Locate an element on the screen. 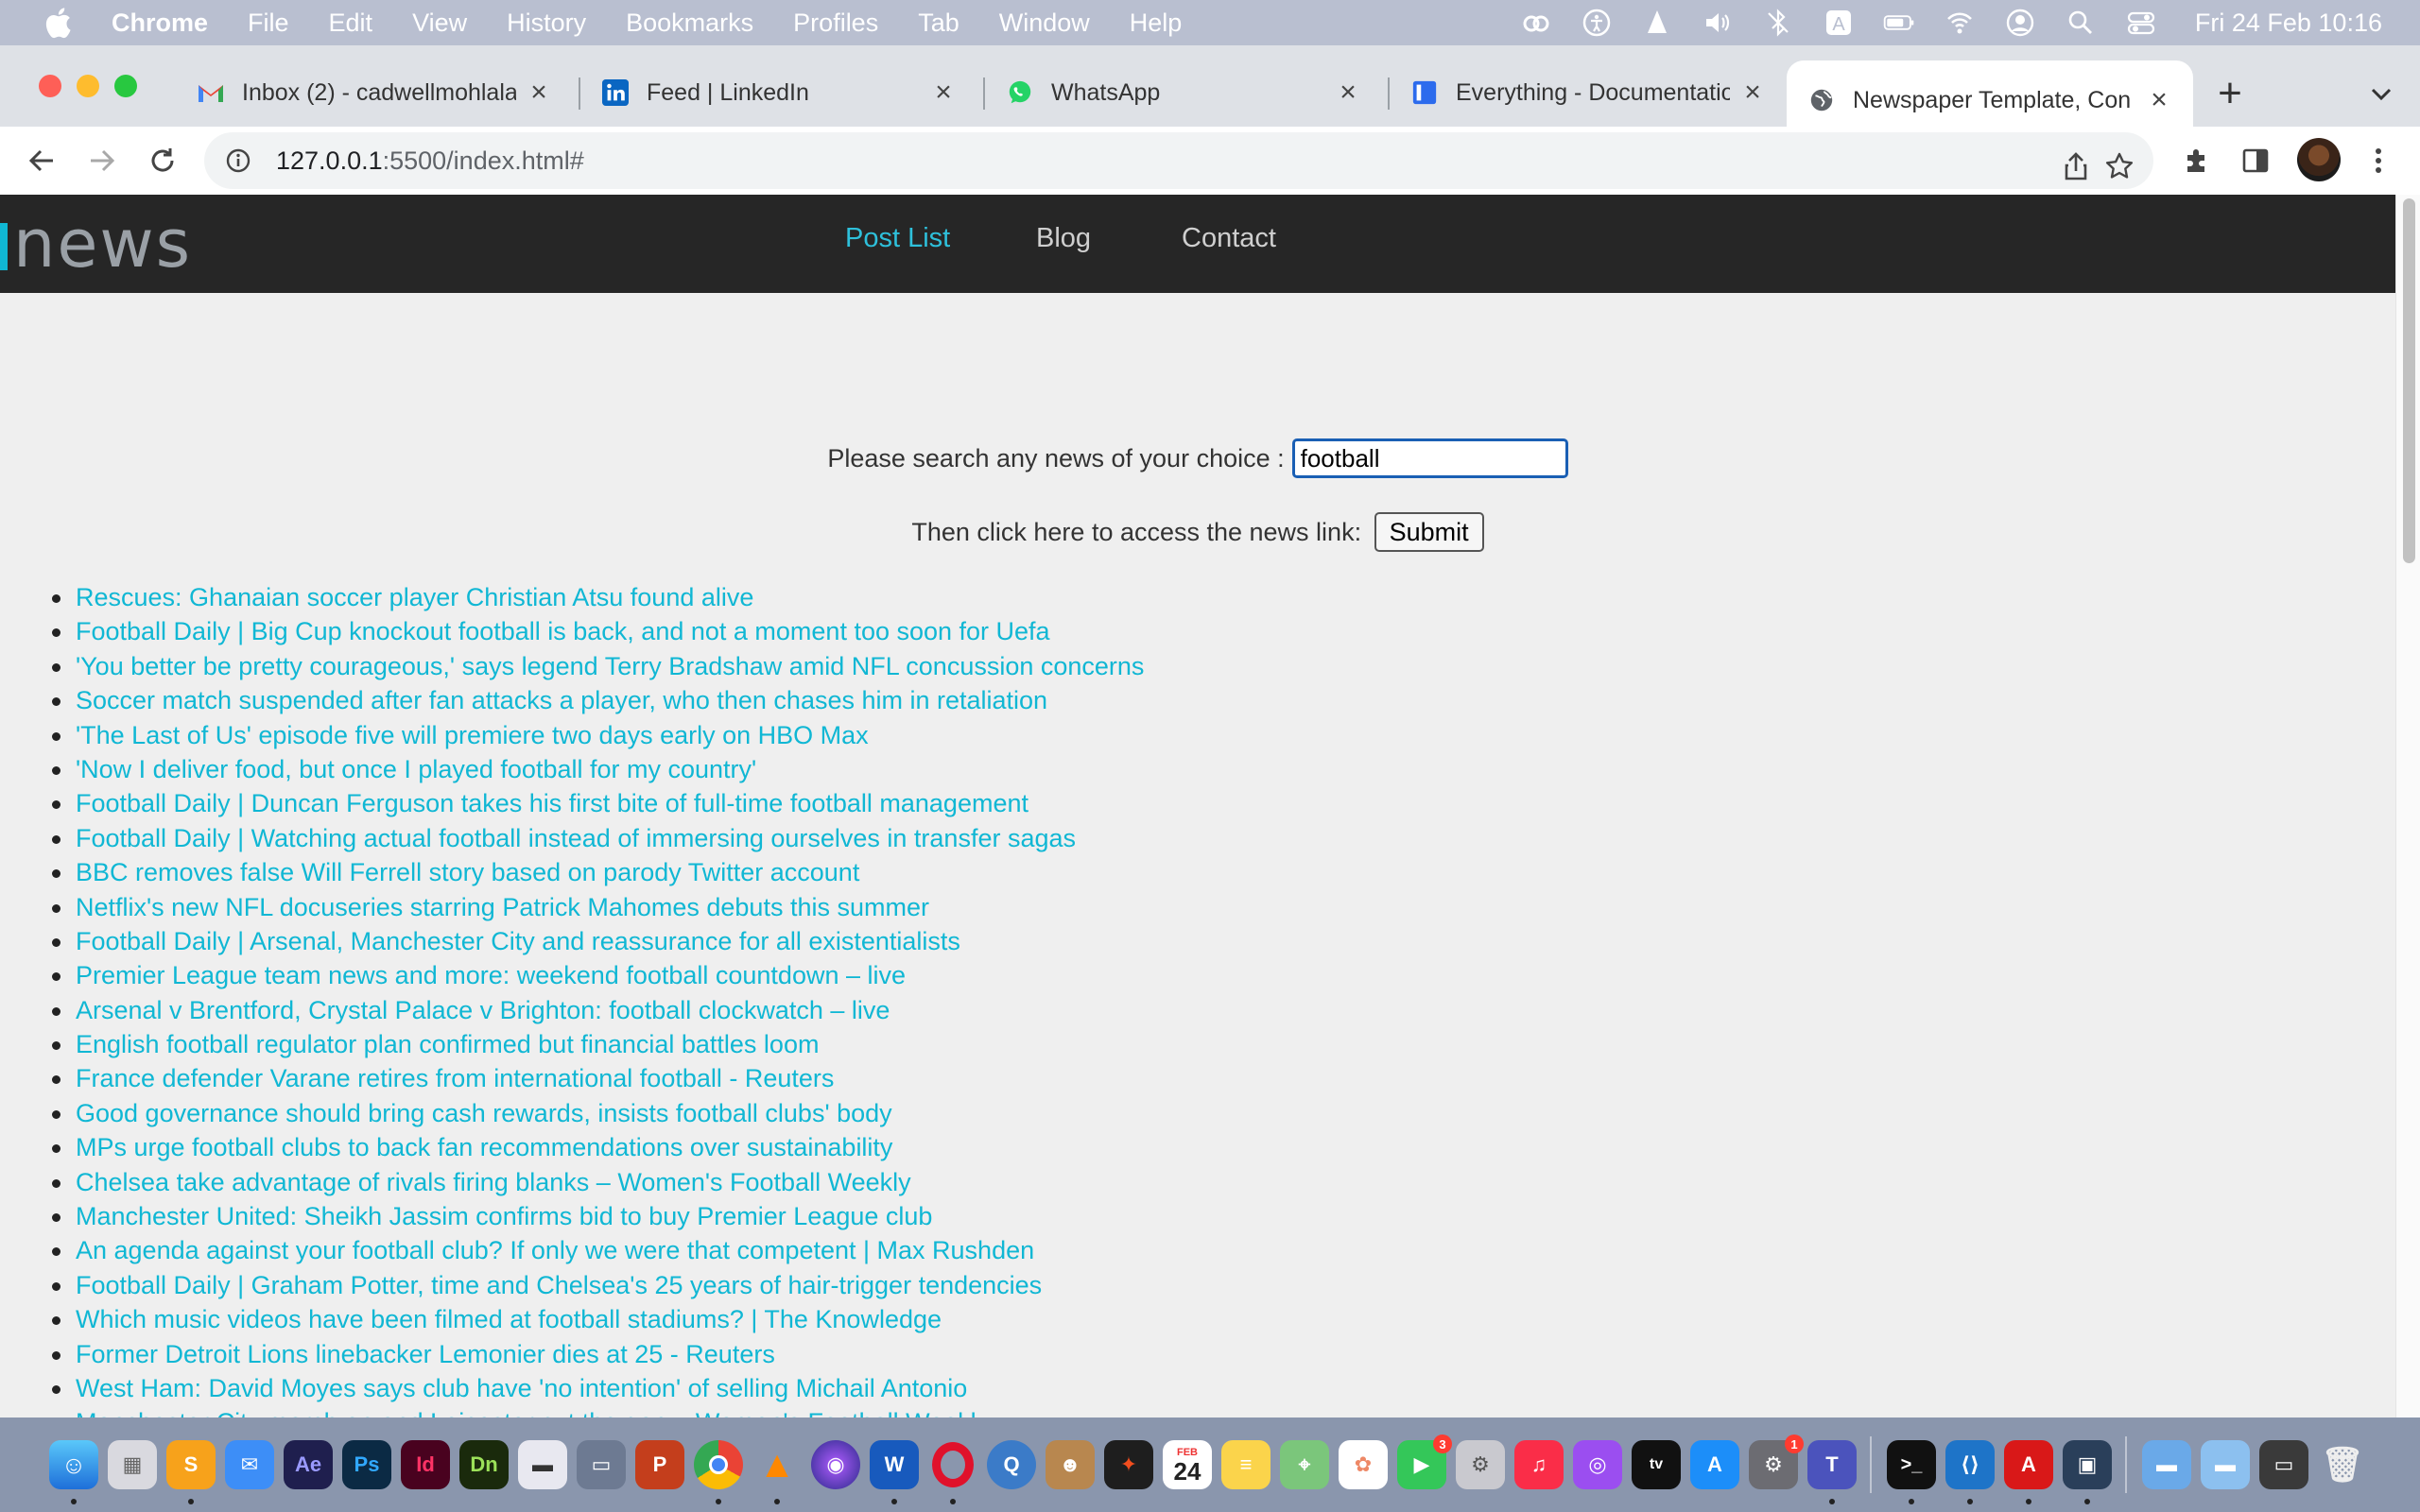 The image size is (2420, 1512). maps-icon: ⌖ is located at coordinates (1304, 1464).